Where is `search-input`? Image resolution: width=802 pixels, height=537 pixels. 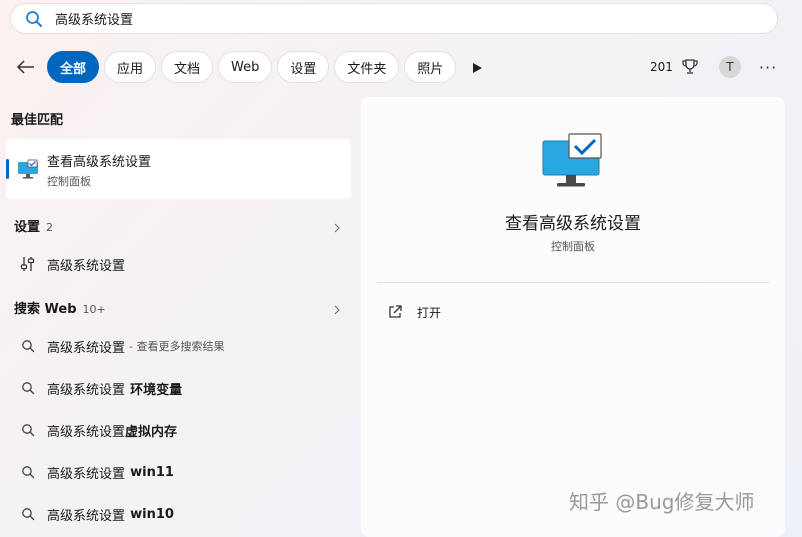
search-input is located at coordinates (355, 18).